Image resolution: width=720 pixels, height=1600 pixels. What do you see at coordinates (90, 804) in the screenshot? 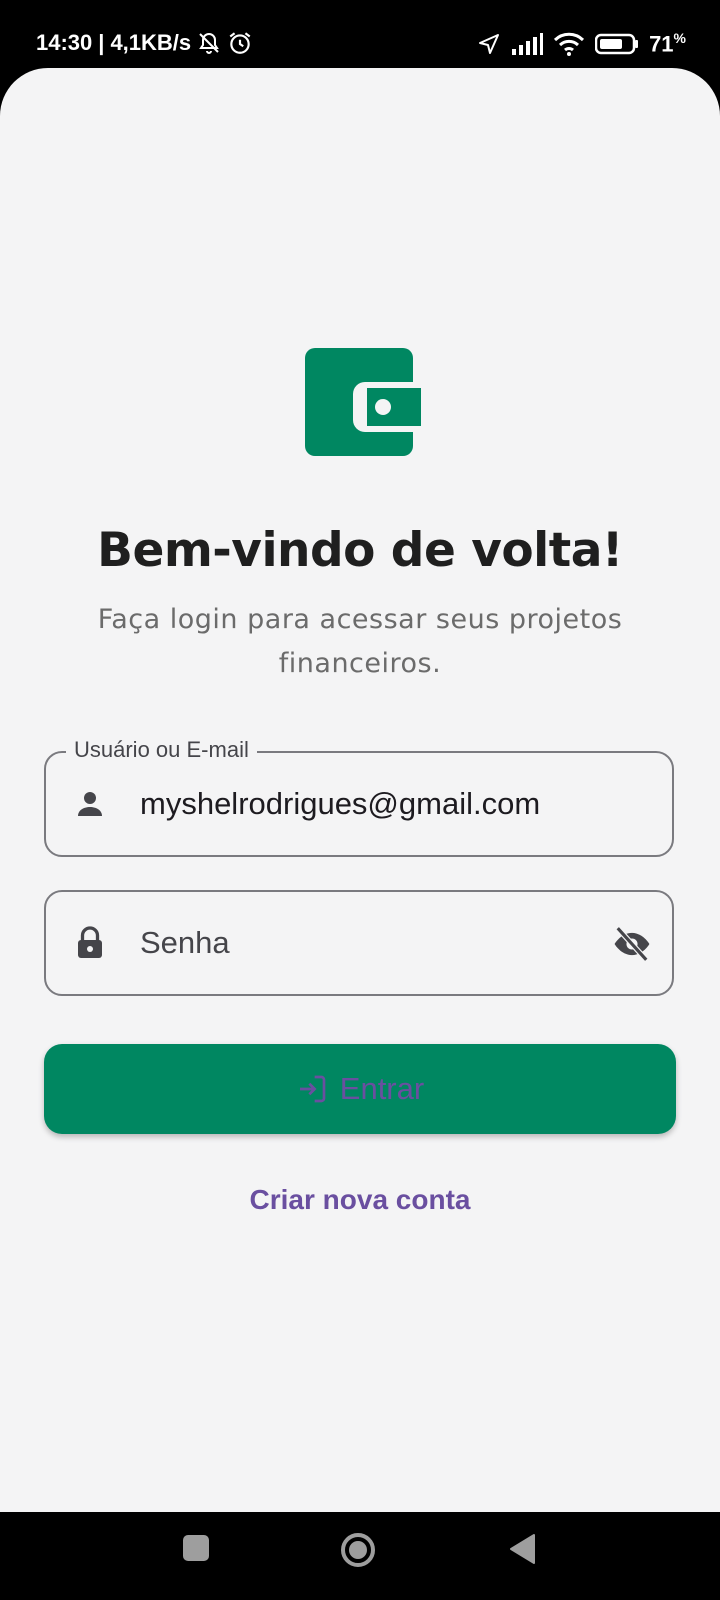
I see `person-icon` at bounding box center [90, 804].